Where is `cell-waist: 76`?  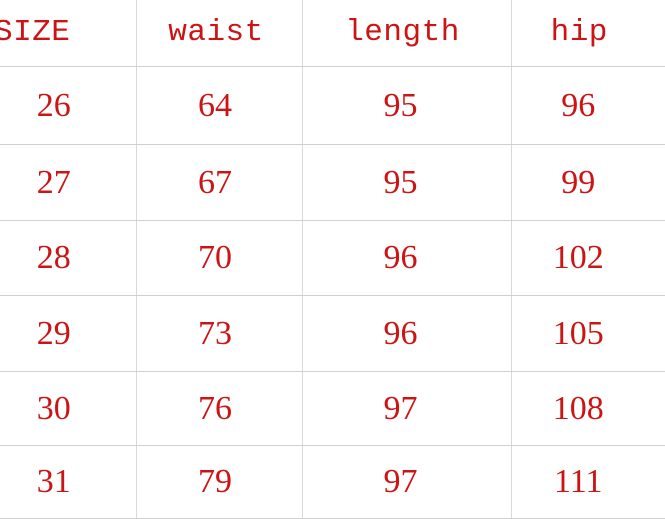 cell-waist: 76 is located at coordinates (219, 408).